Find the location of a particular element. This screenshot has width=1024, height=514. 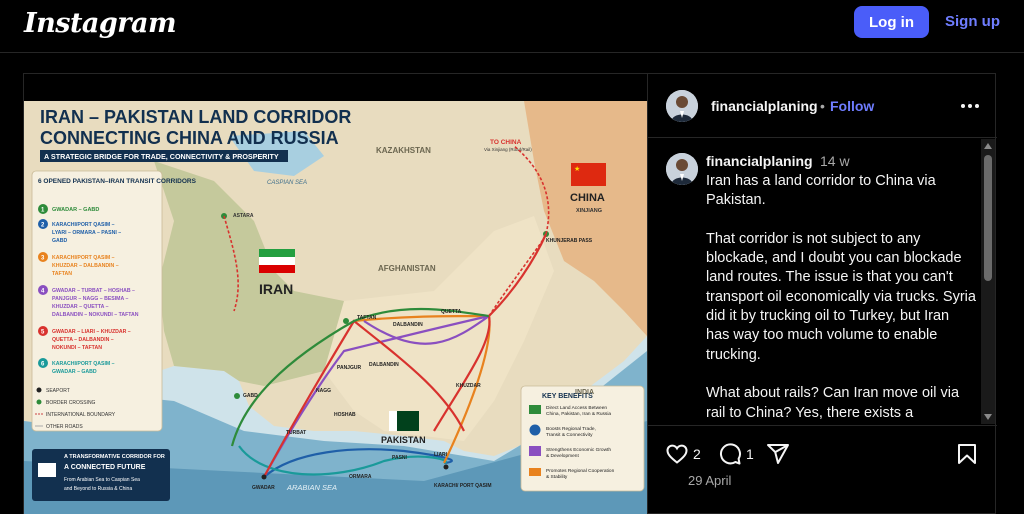

instagram-logo: Instagram is located at coordinates (100, 23).